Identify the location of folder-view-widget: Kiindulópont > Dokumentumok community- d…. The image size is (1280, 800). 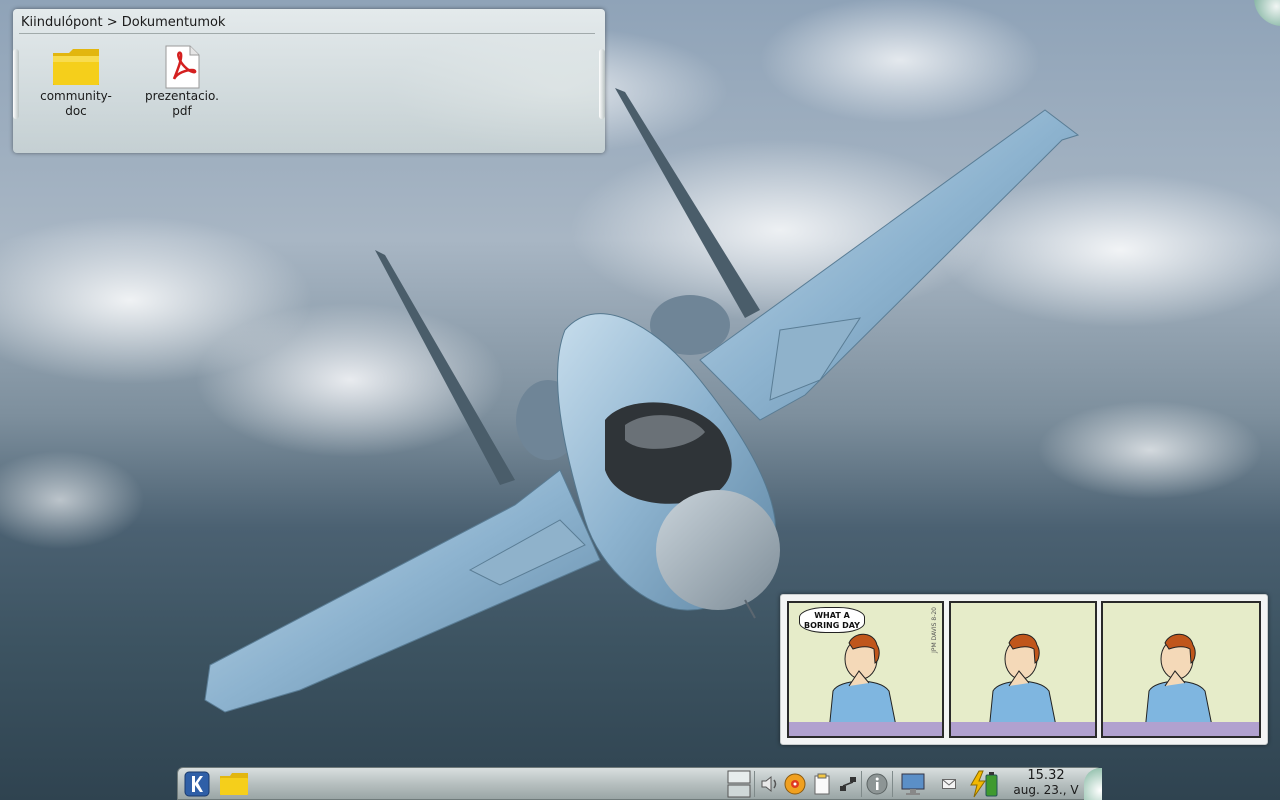
(309, 81).